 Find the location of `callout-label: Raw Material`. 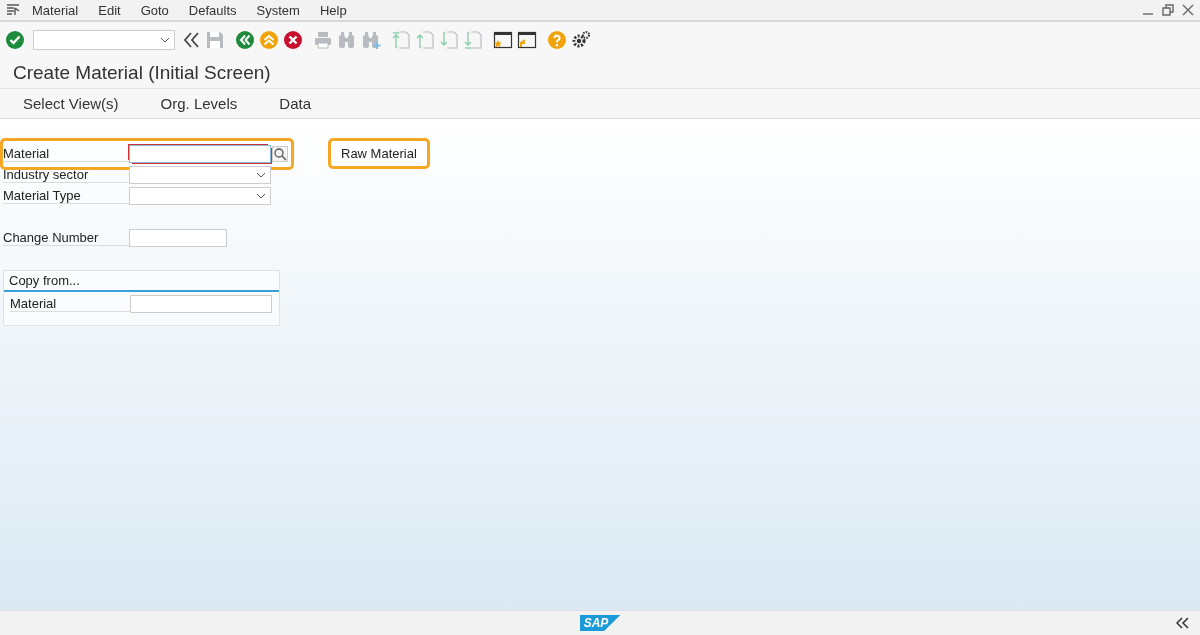

callout-label: Raw Material is located at coordinates (379, 153).